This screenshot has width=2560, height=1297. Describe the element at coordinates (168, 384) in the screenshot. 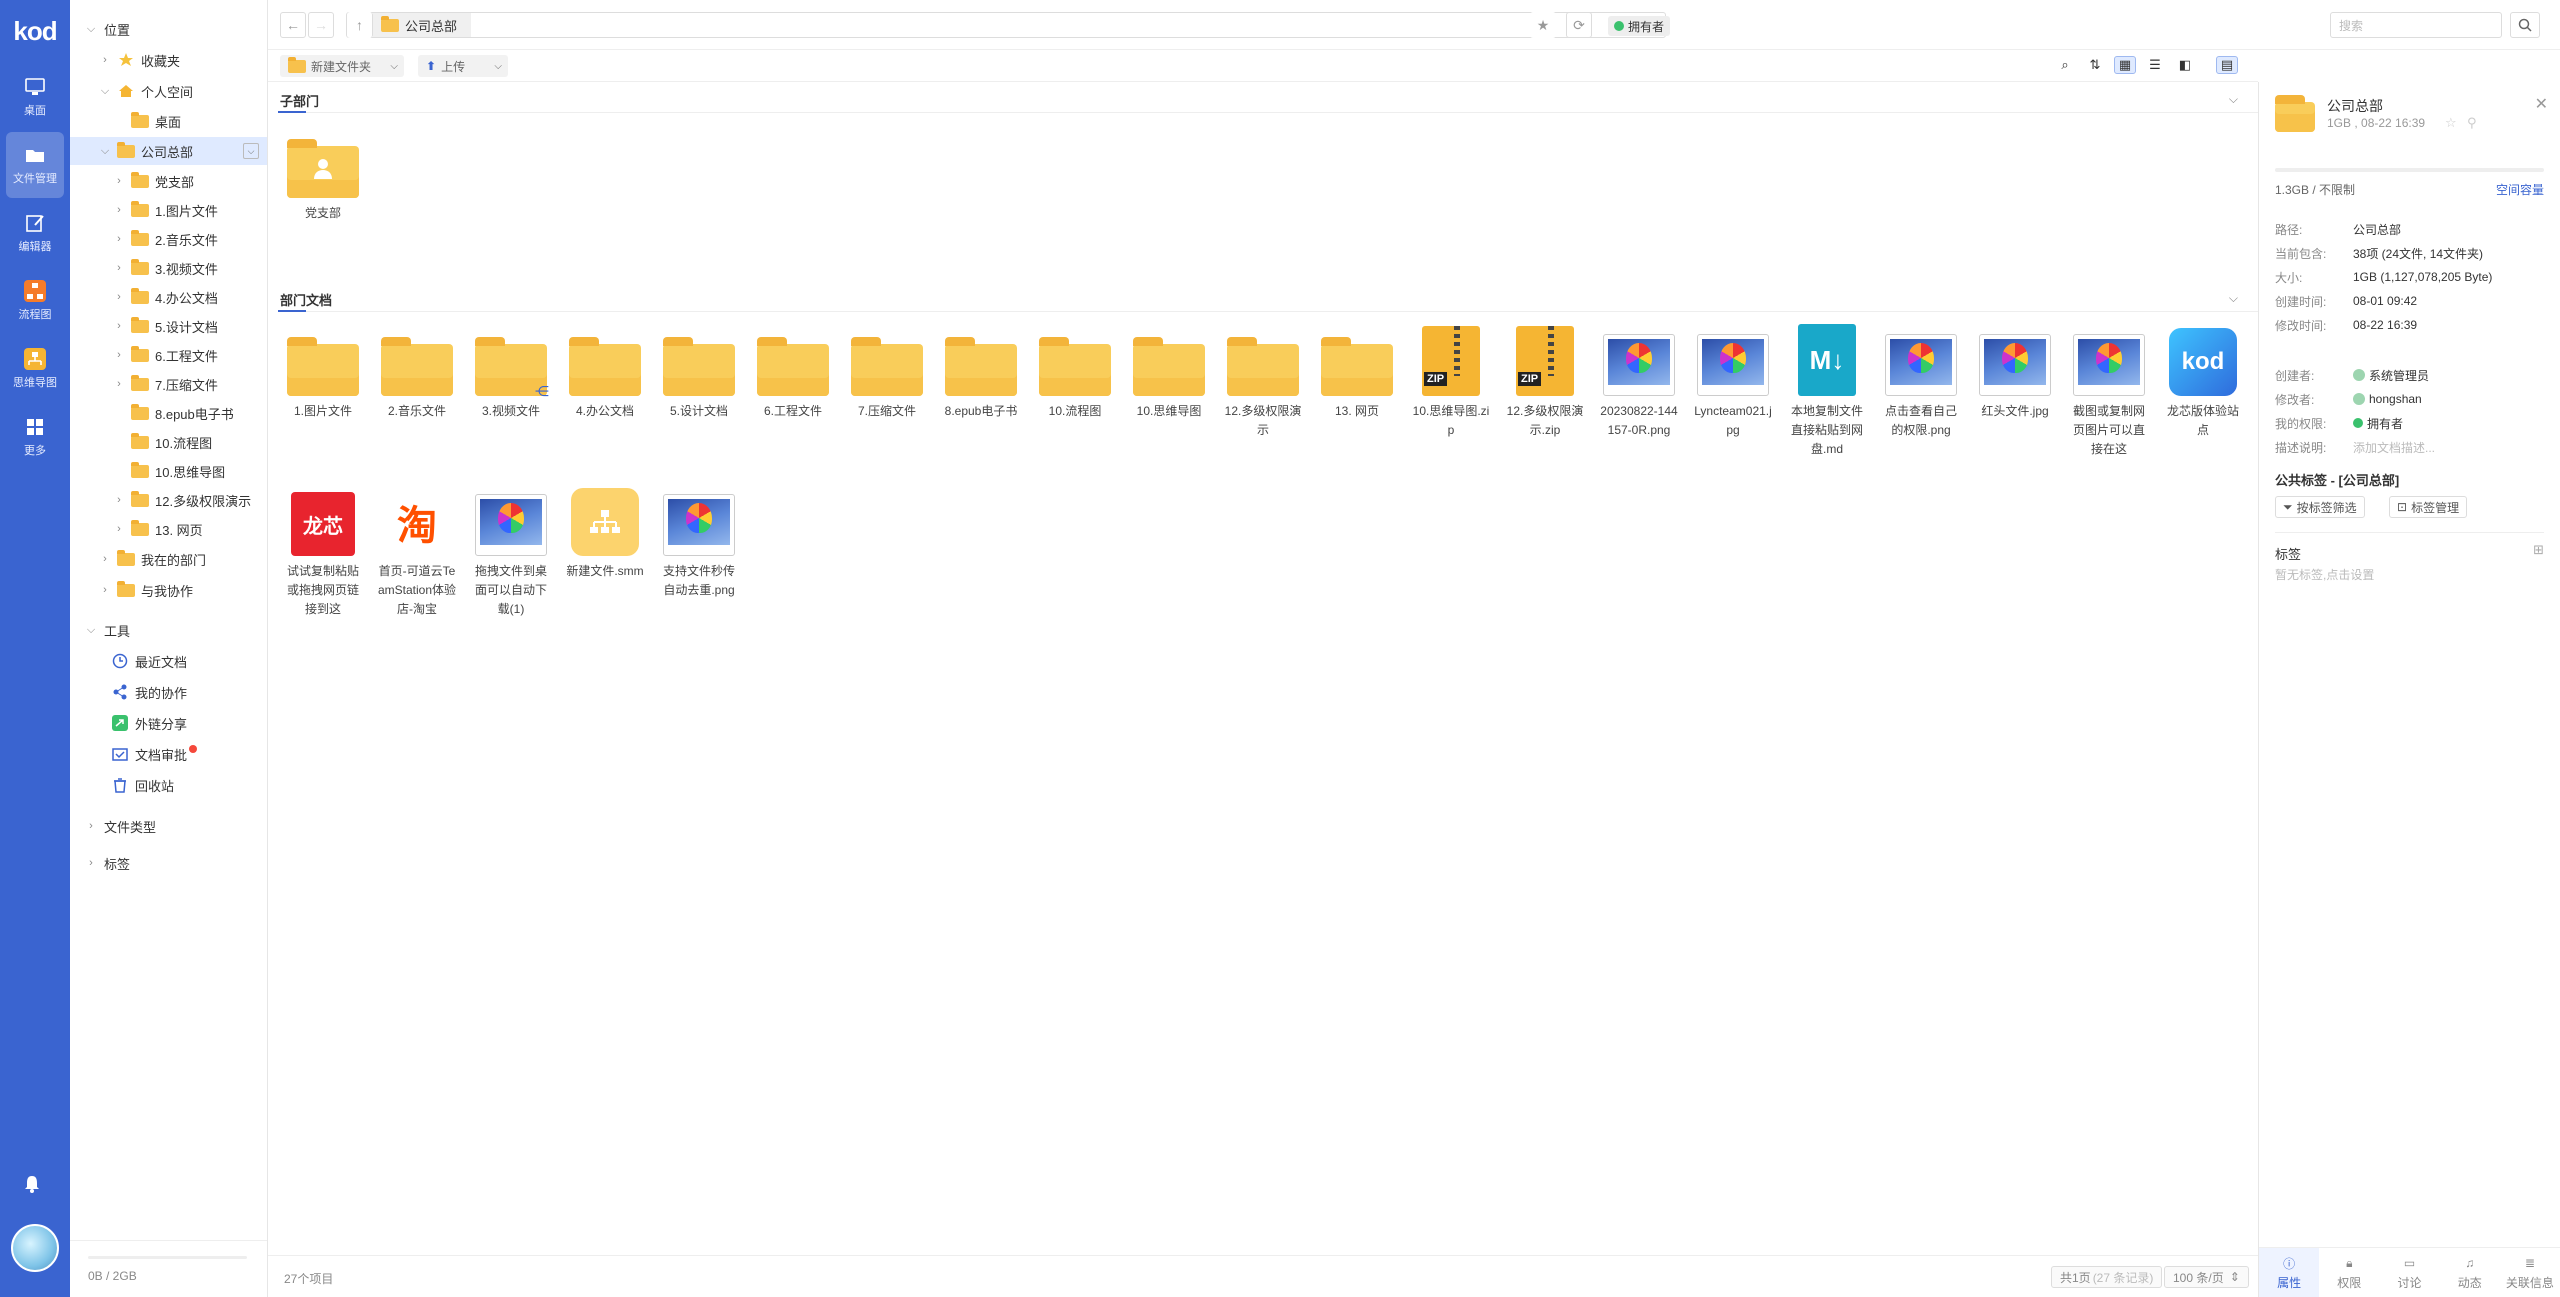

I see `tree-child-folder: › 7.压缩文件` at that location.